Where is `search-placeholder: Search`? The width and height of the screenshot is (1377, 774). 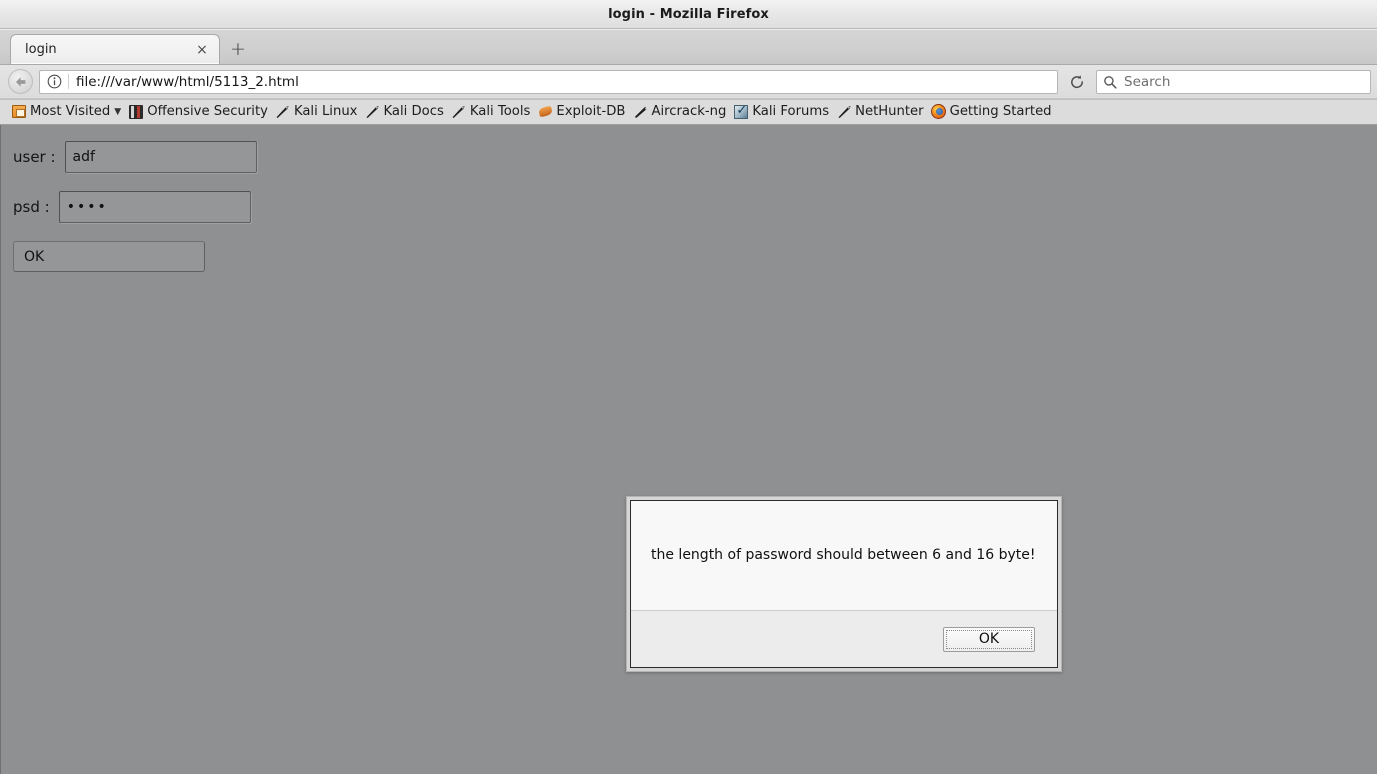
search-placeholder: Search is located at coordinates (1147, 81).